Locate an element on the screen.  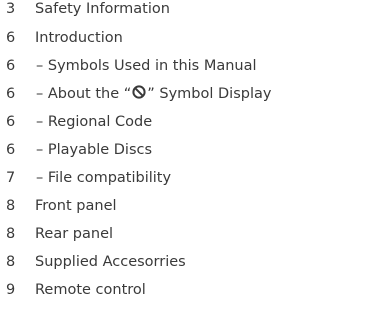
toc-entry-title: – Playable Discs is located at coordinates (94, 150).